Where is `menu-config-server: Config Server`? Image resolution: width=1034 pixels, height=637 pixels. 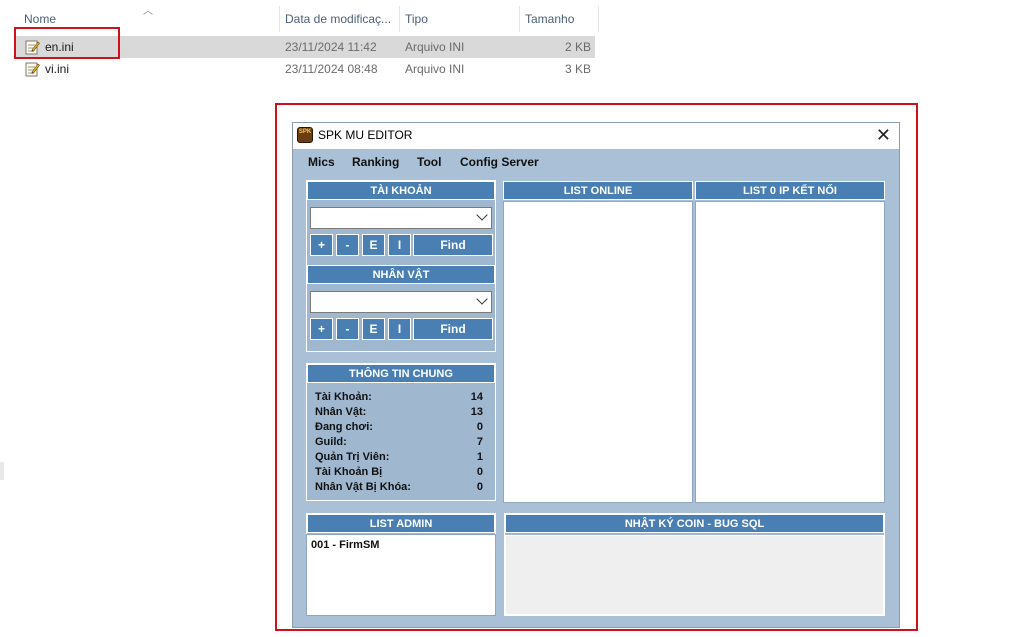 menu-config-server: Config Server is located at coordinates (499, 162).